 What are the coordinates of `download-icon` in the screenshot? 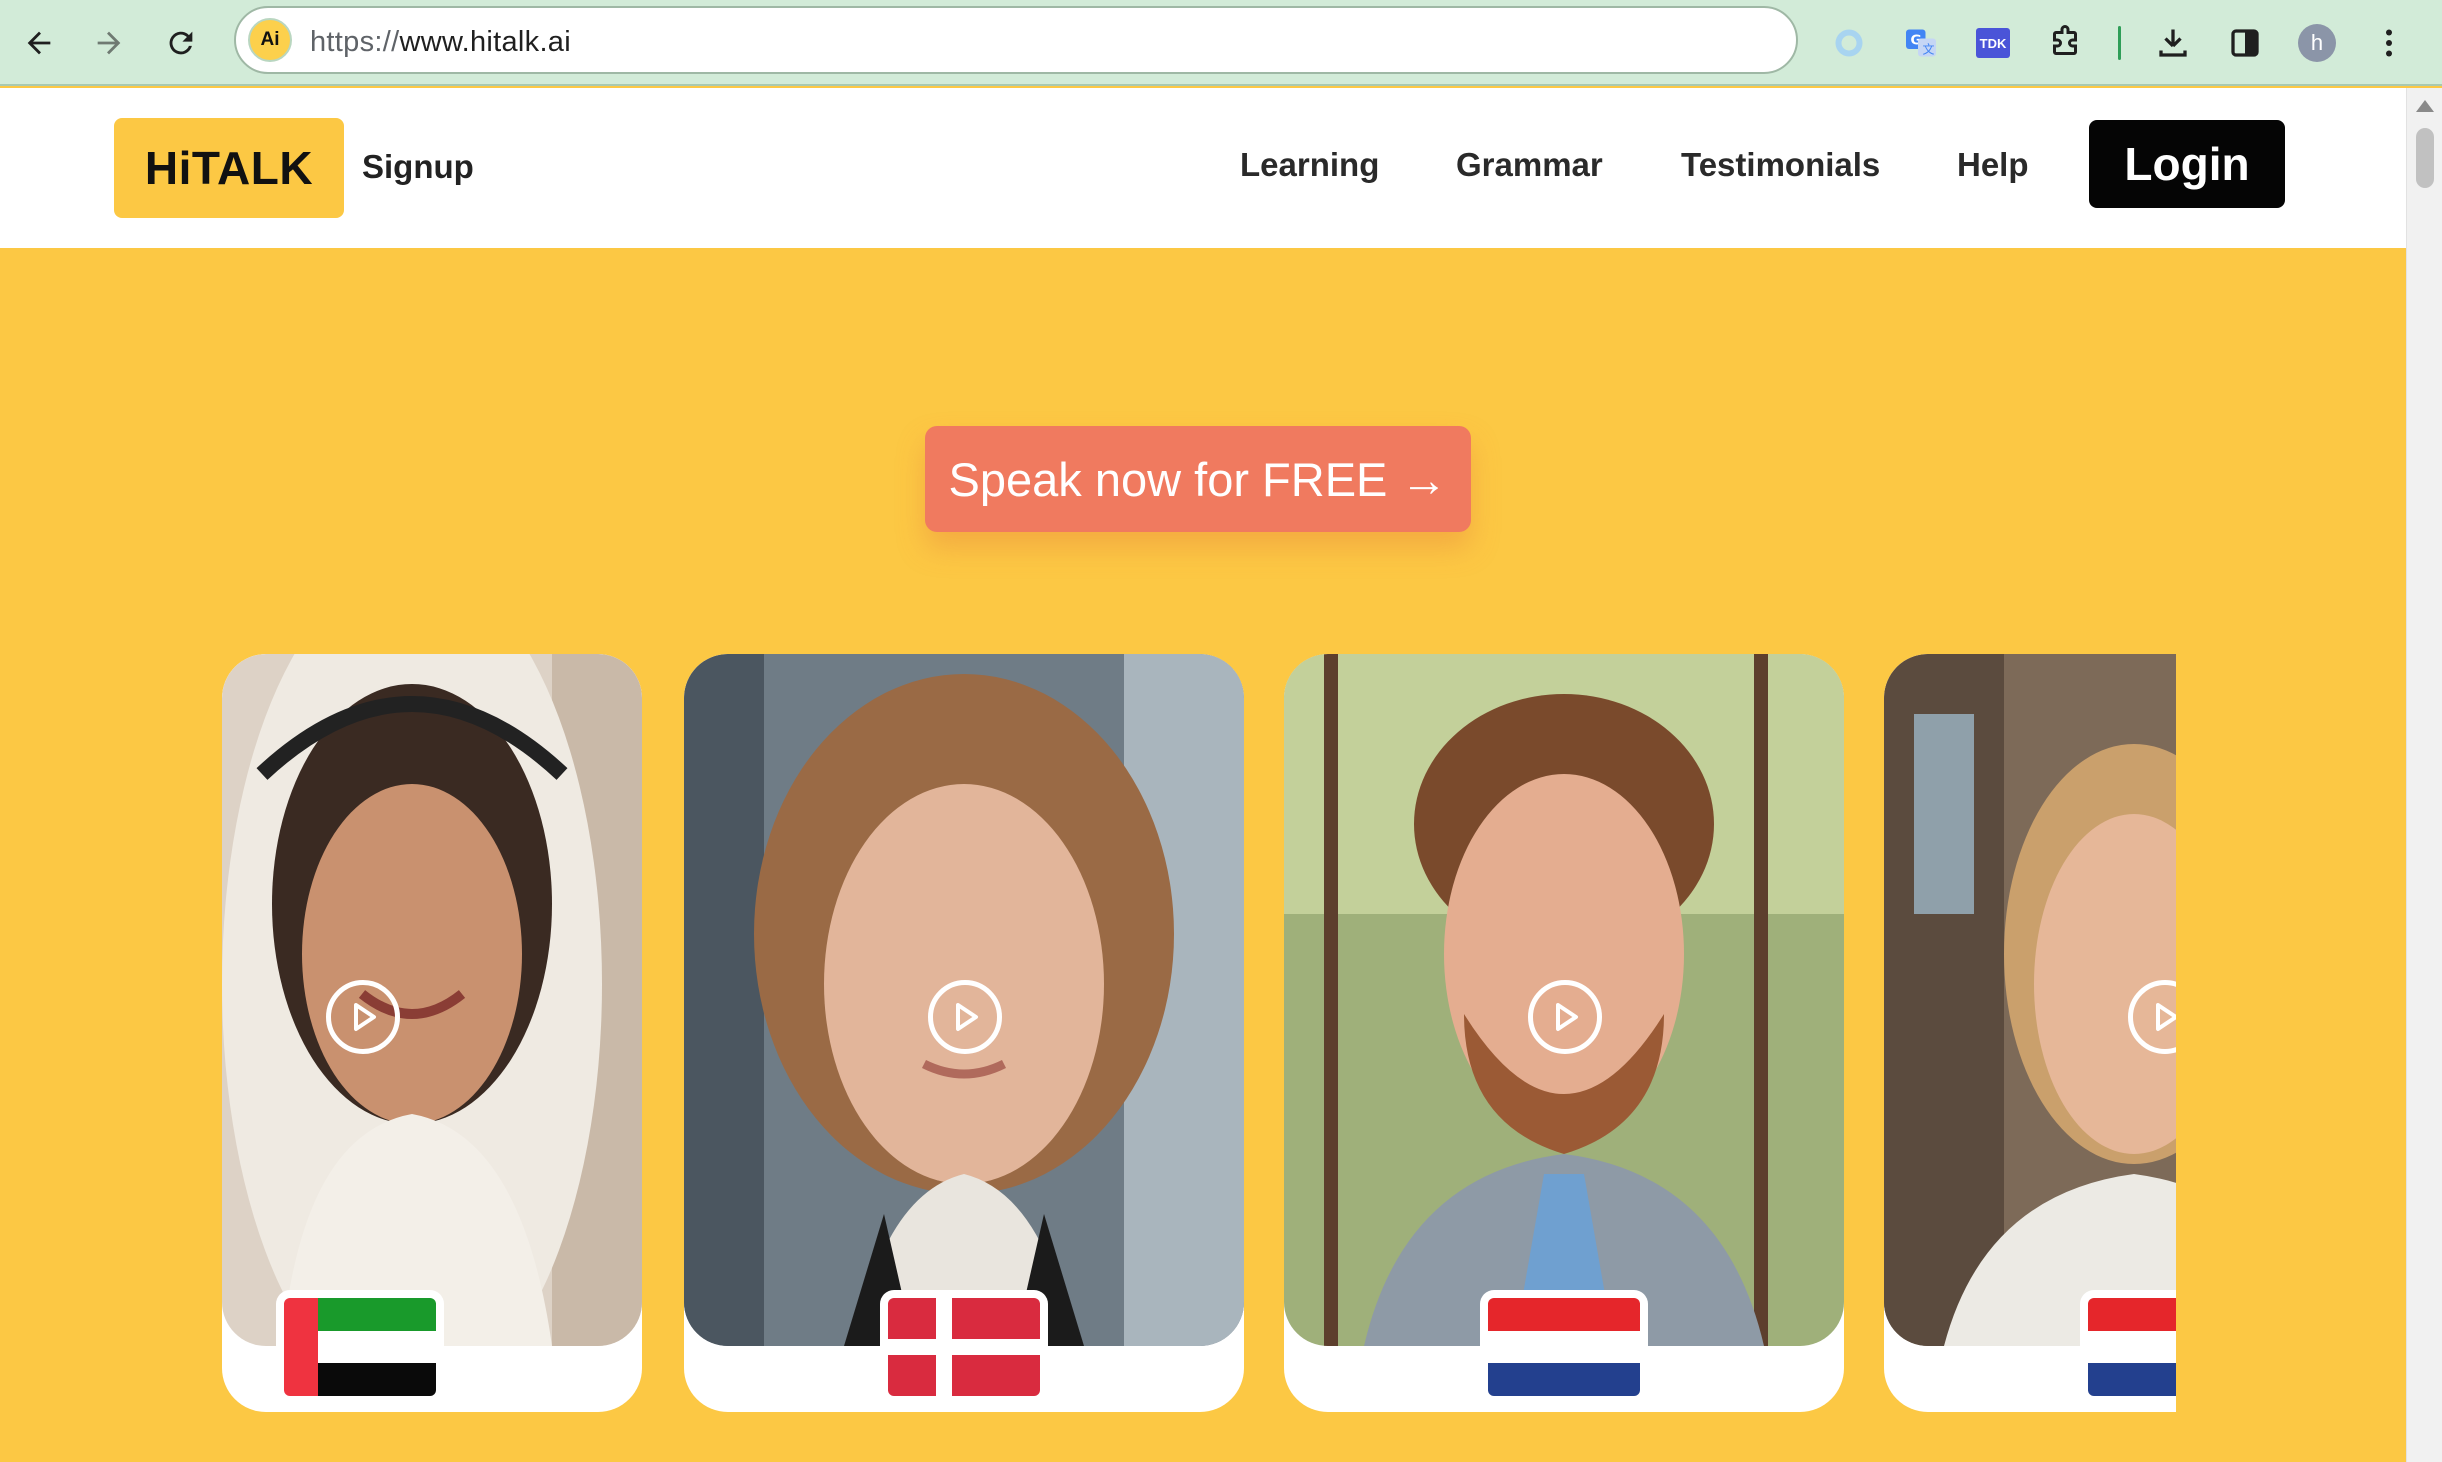 It's located at (2173, 43).